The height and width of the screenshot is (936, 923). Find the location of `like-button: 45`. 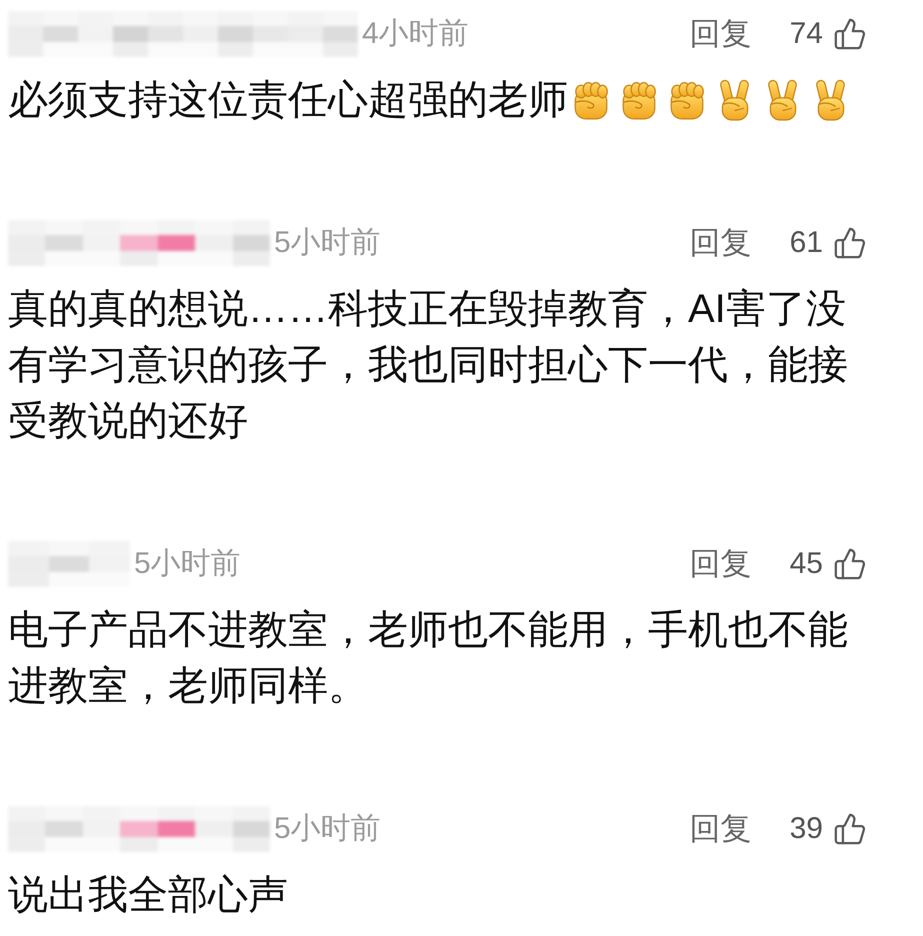

like-button: 45 is located at coordinates (828, 564).